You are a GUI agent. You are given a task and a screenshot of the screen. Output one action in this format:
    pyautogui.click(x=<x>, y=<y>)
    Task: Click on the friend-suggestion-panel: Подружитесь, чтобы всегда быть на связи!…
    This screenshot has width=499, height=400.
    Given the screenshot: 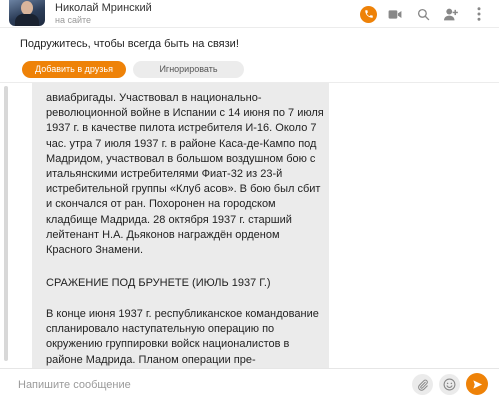 What is the action you would take?
    pyautogui.click(x=249, y=55)
    